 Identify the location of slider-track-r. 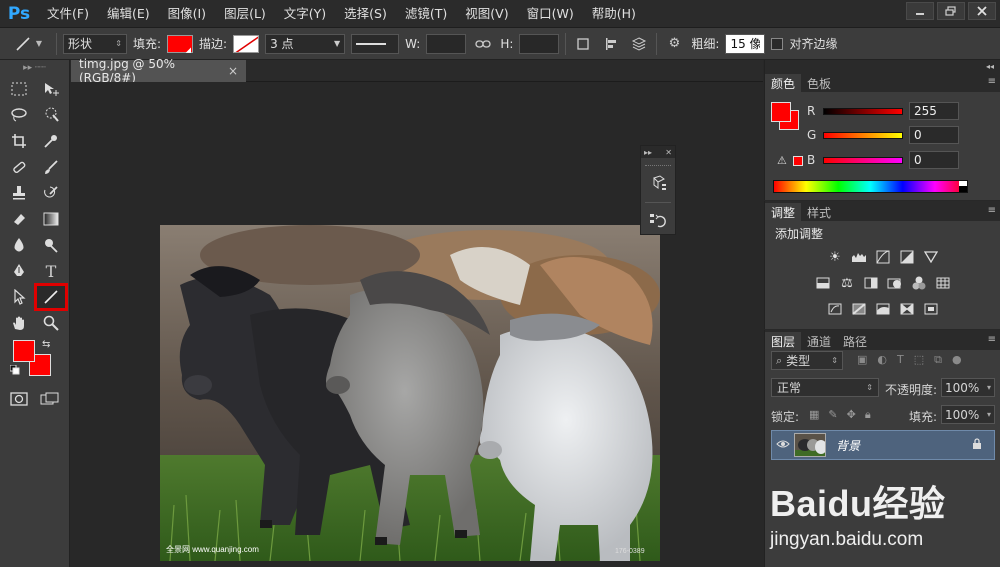
(863, 111).